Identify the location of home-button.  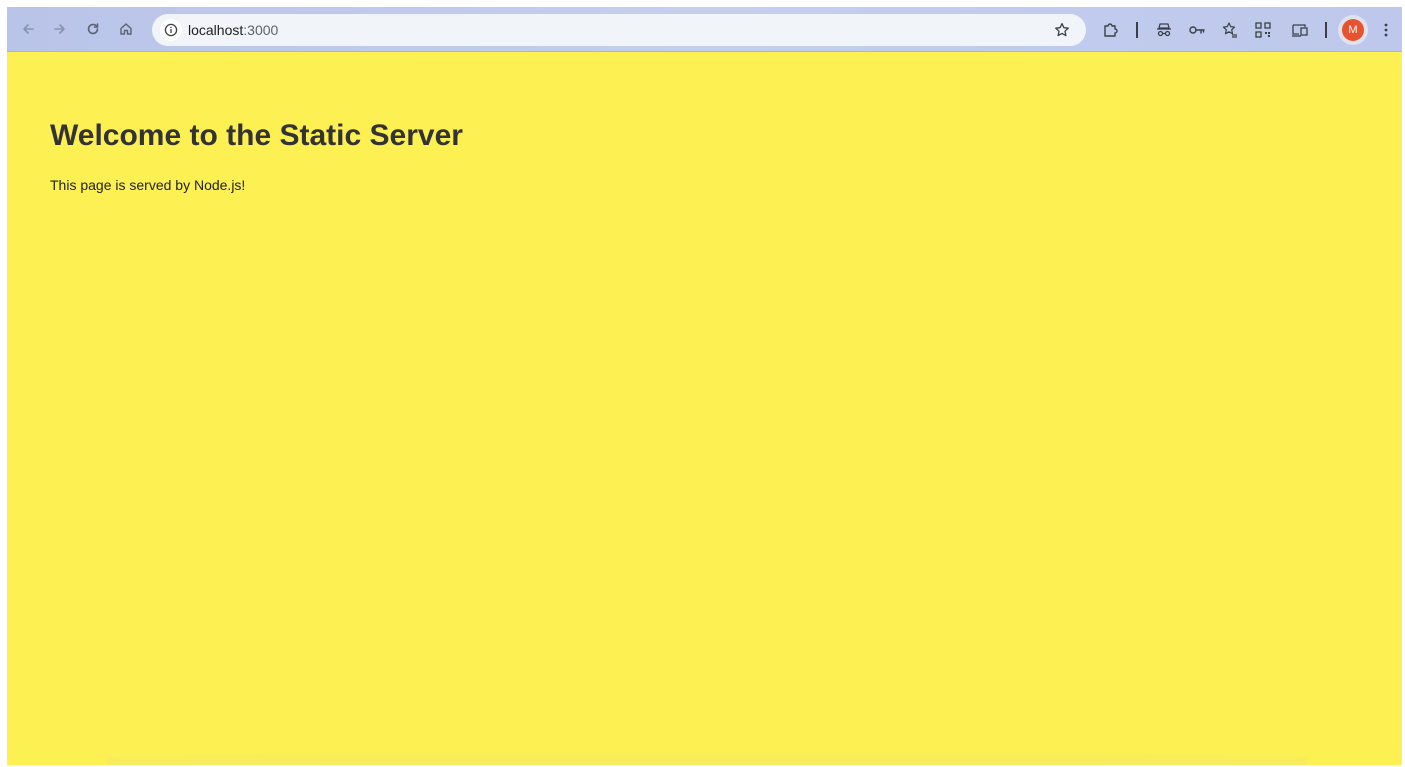
(126, 29).